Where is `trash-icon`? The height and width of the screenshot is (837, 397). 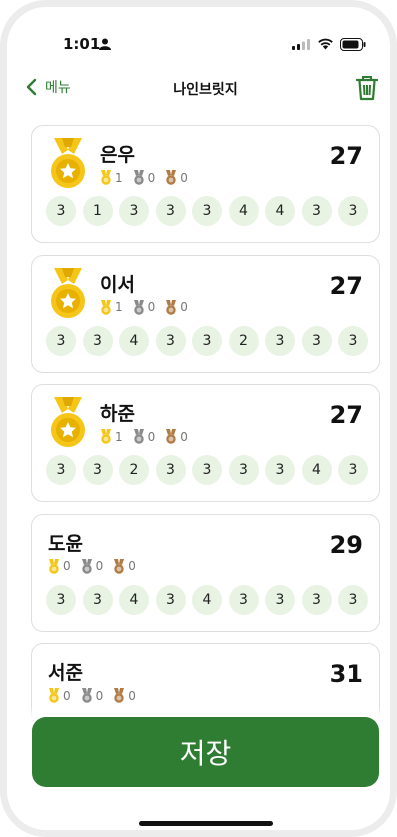
trash-icon is located at coordinates (367, 88).